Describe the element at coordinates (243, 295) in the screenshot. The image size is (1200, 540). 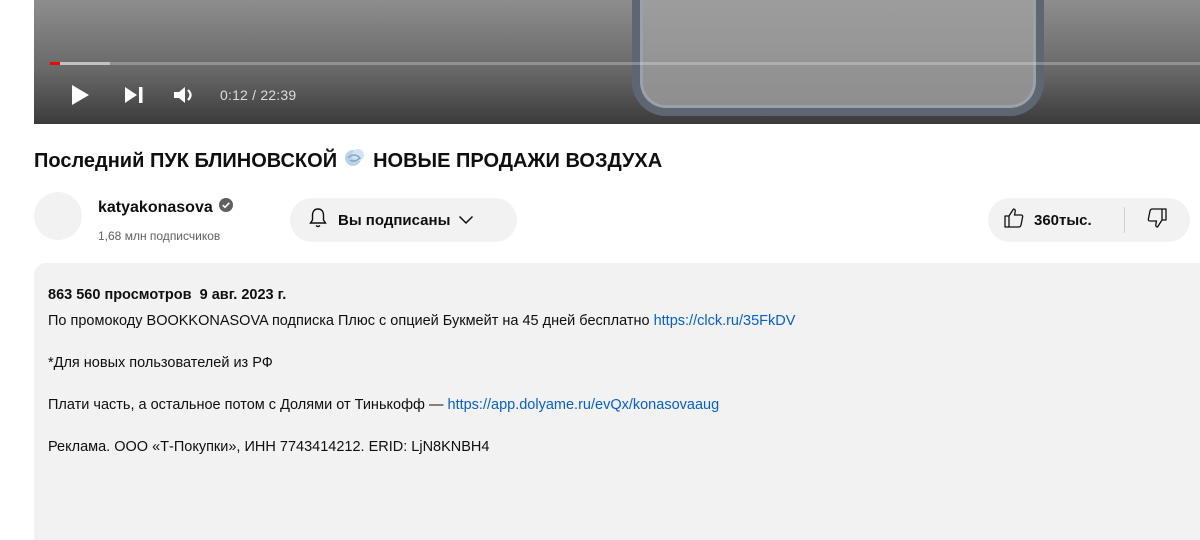
I see `upload-date: 9 авг. 2023 г.` at that location.